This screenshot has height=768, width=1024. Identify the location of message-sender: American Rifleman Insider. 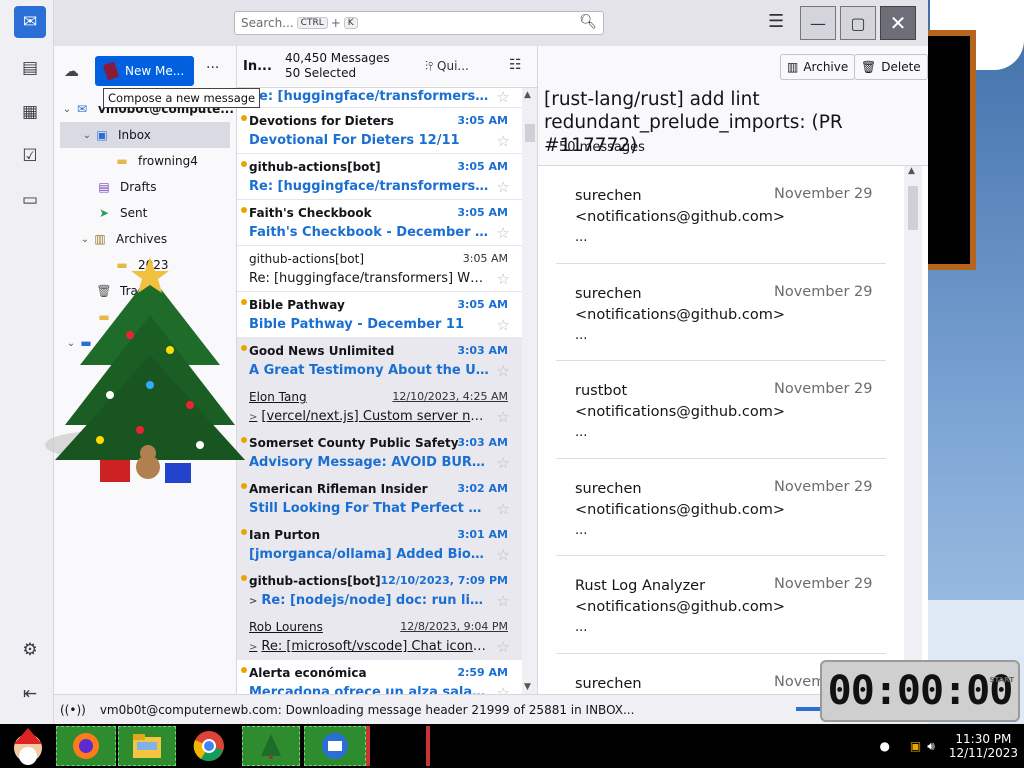
(338, 489).